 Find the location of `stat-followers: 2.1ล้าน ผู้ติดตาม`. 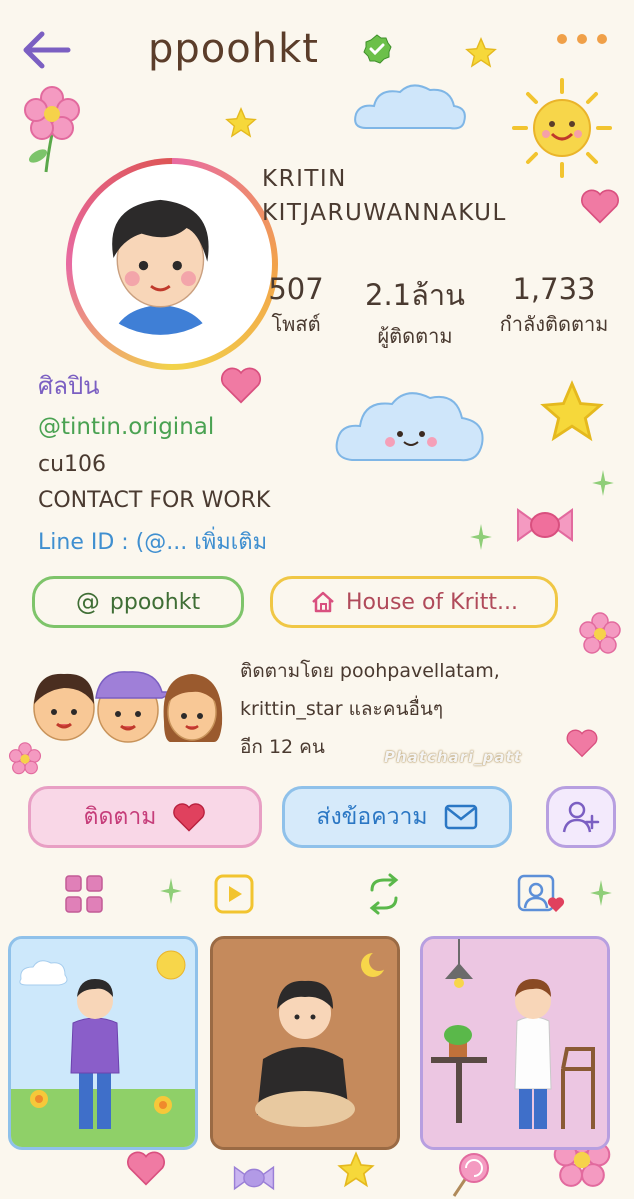

stat-followers: 2.1ล้าน ผู้ติดตาม is located at coordinates (415, 312).